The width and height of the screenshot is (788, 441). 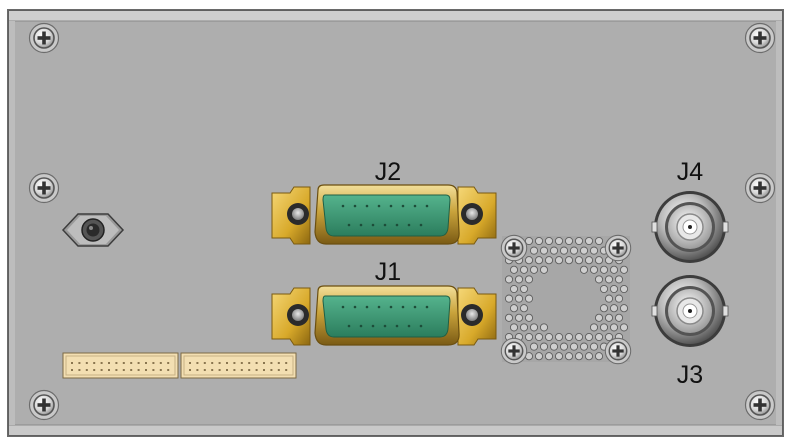 What do you see at coordinates (44, 405) in the screenshot?
I see `mount-screw-bottom-left-icon` at bounding box center [44, 405].